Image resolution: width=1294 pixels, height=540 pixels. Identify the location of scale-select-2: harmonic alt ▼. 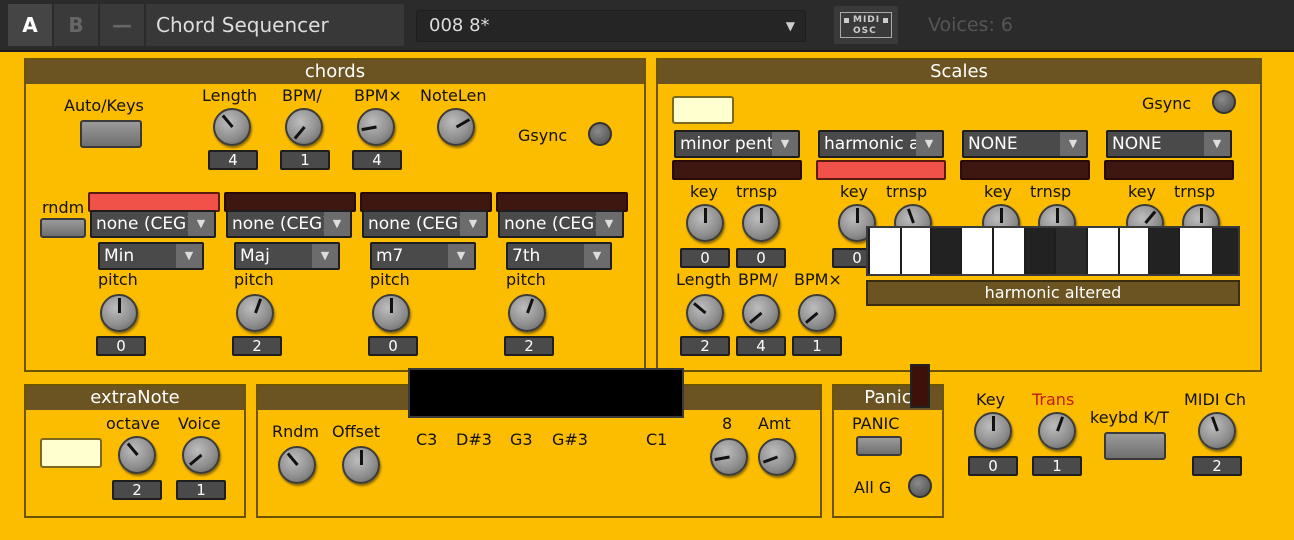
(881, 144).